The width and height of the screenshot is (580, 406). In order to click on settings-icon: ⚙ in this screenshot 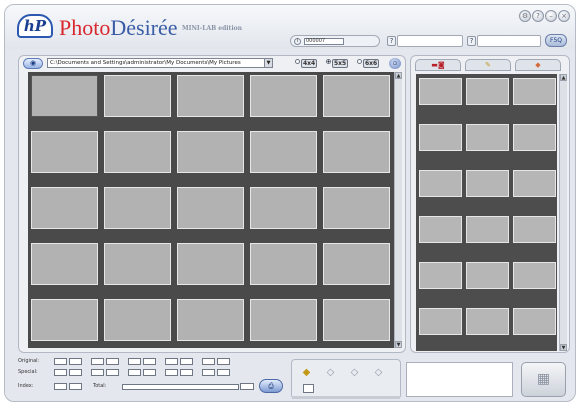, I will do `click(525, 16)`.